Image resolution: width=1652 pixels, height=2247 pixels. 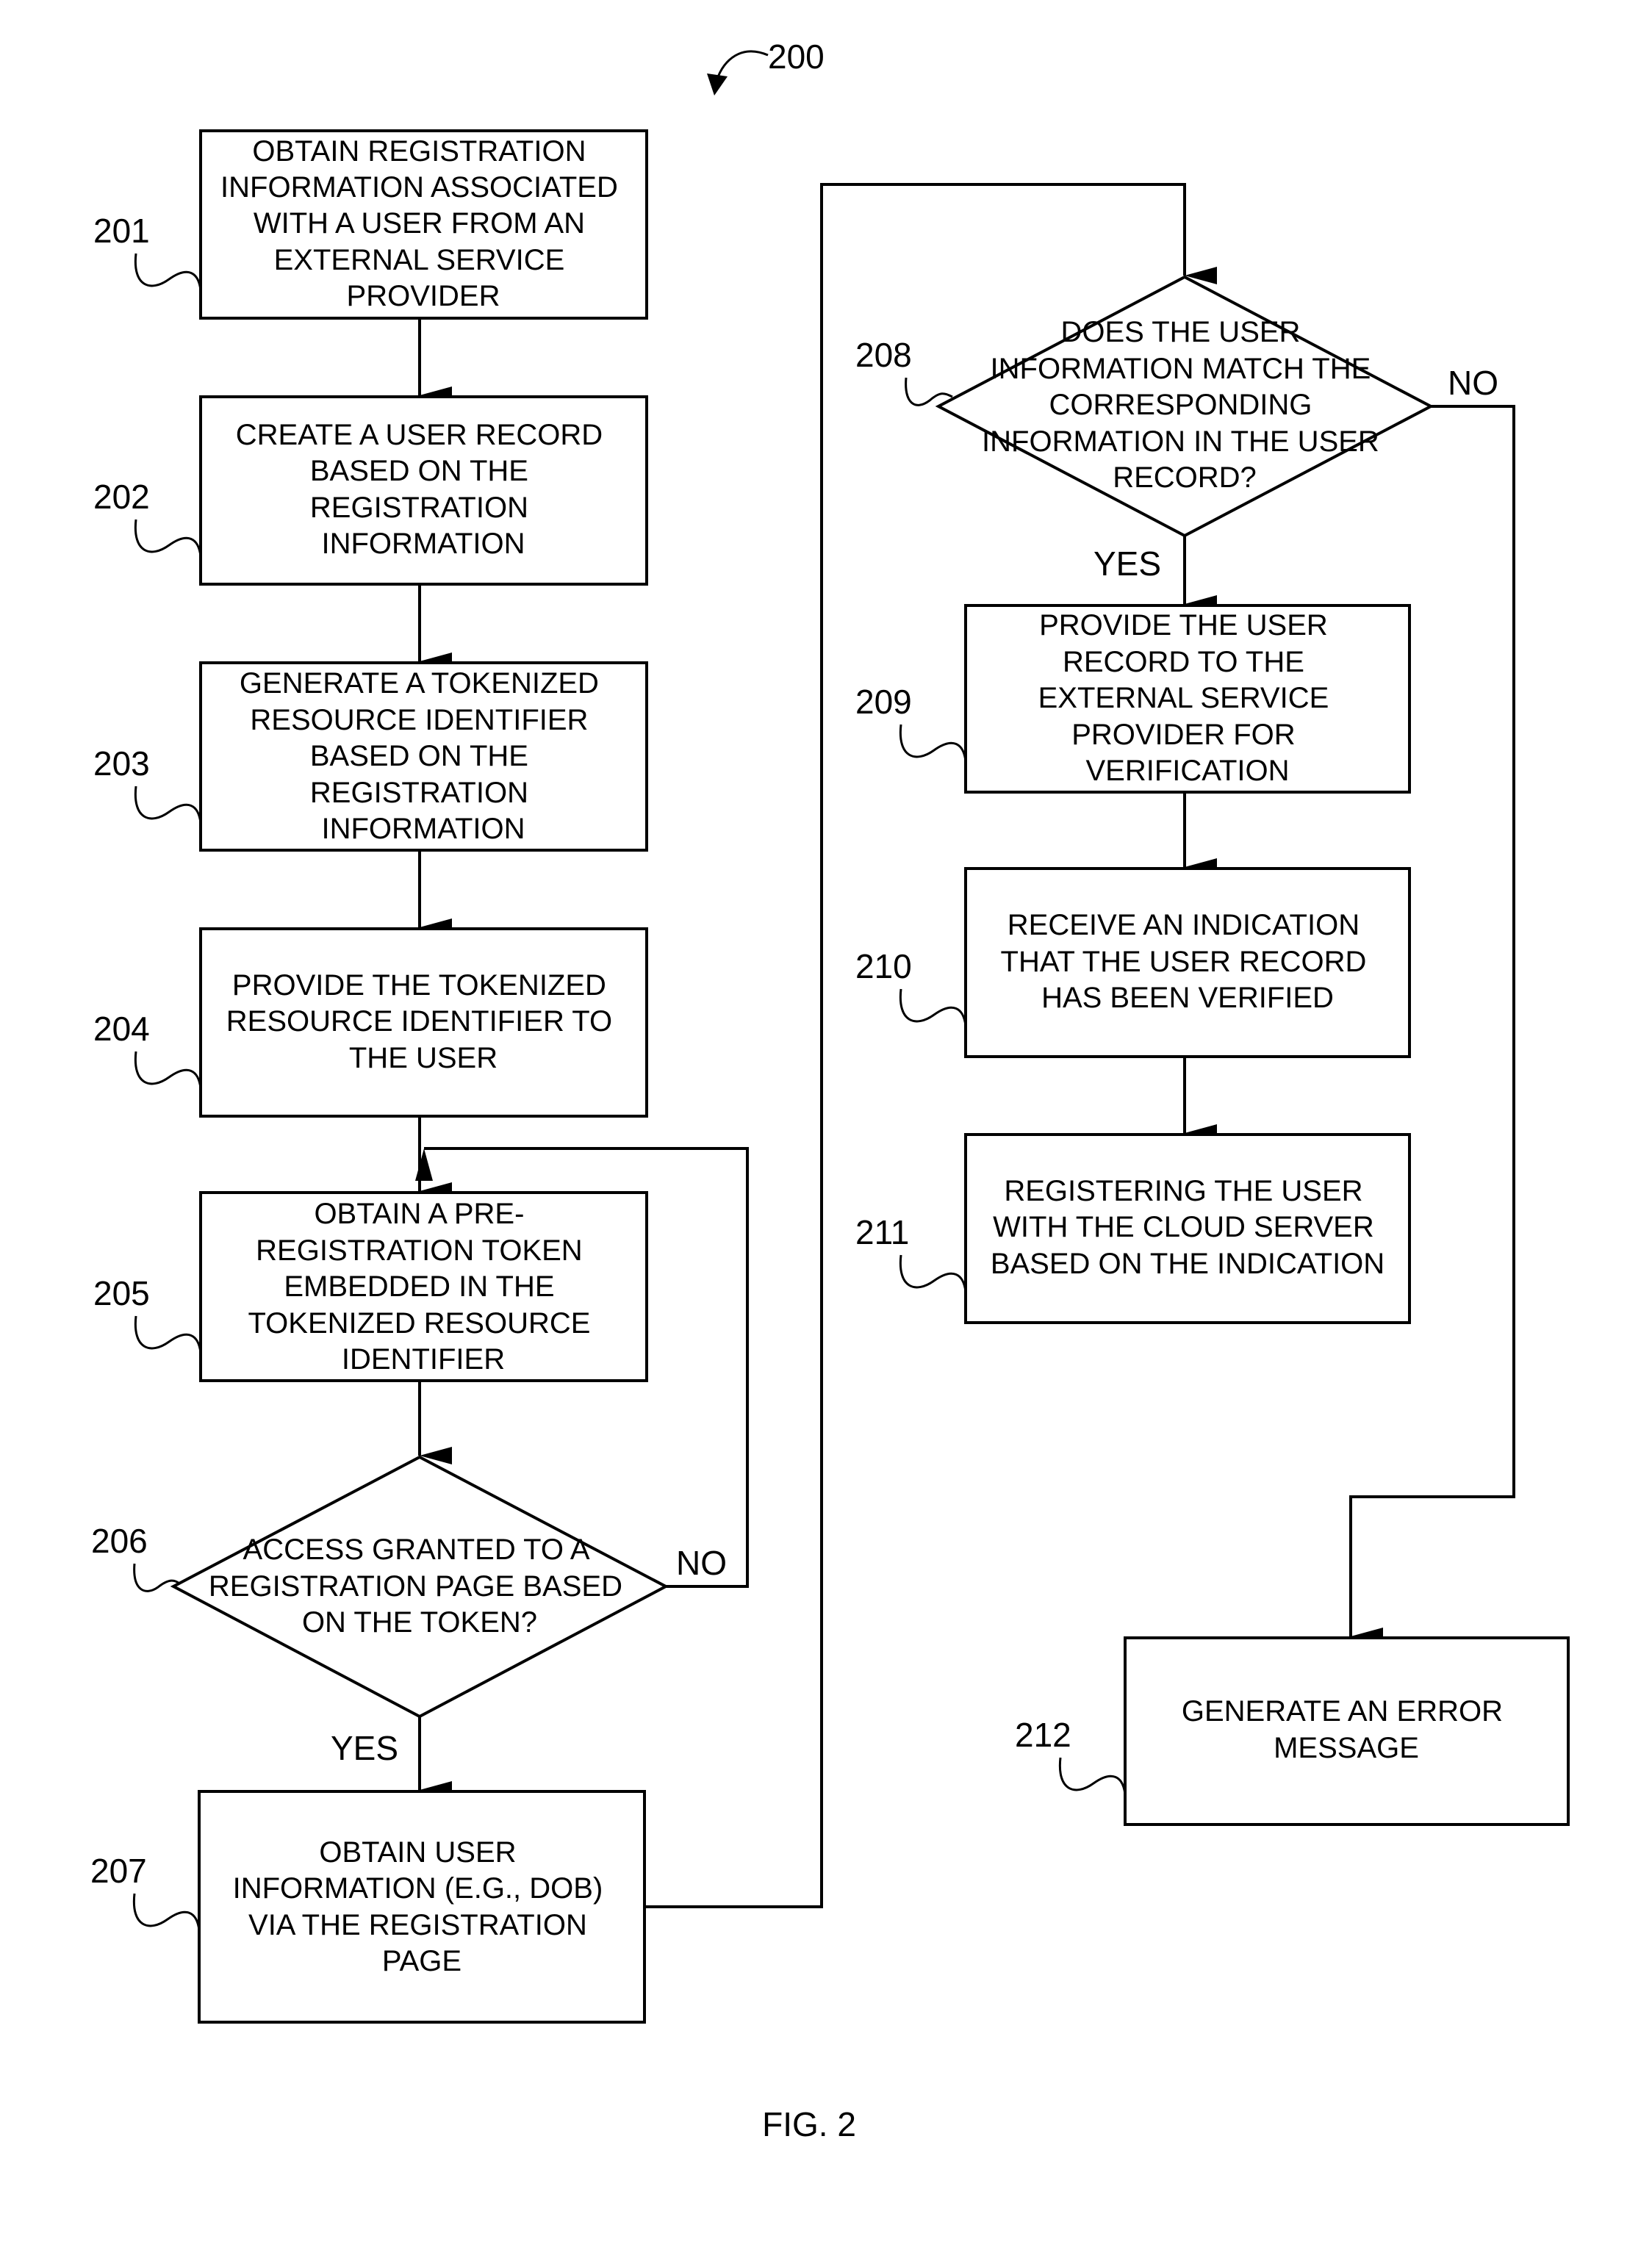 What do you see at coordinates (121, 764) in the screenshot?
I see `step-ref: 203` at bounding box center [121, 764].